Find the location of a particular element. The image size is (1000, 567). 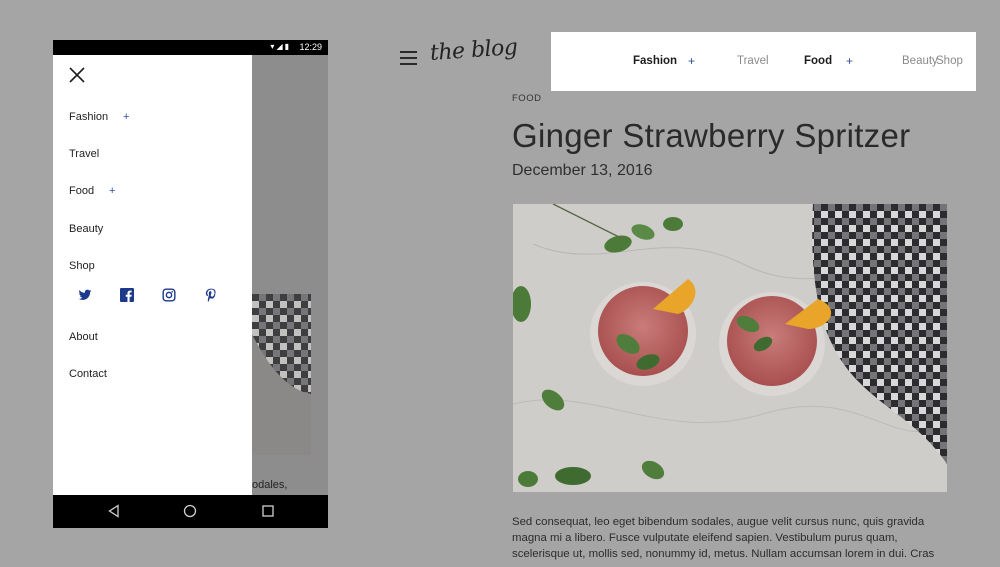

phone-background-image is located at coordinates (281, 374).